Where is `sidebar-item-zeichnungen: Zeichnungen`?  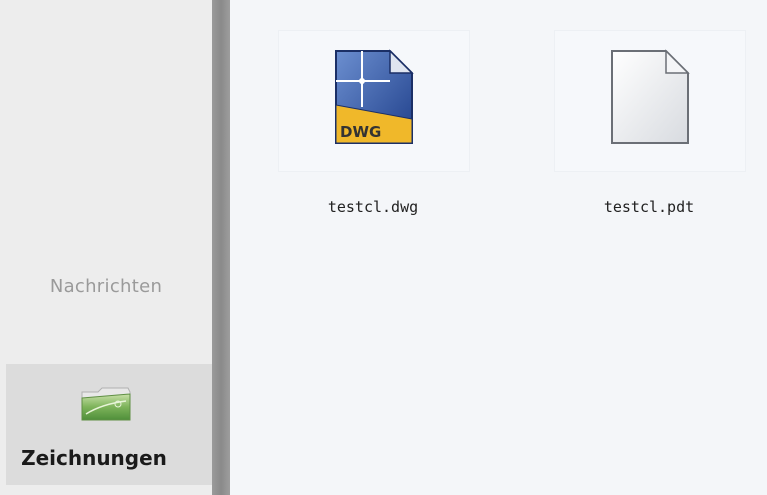 sidebar-item-zeichnungen: Zeichnungen is located at coordinates (109, 424).